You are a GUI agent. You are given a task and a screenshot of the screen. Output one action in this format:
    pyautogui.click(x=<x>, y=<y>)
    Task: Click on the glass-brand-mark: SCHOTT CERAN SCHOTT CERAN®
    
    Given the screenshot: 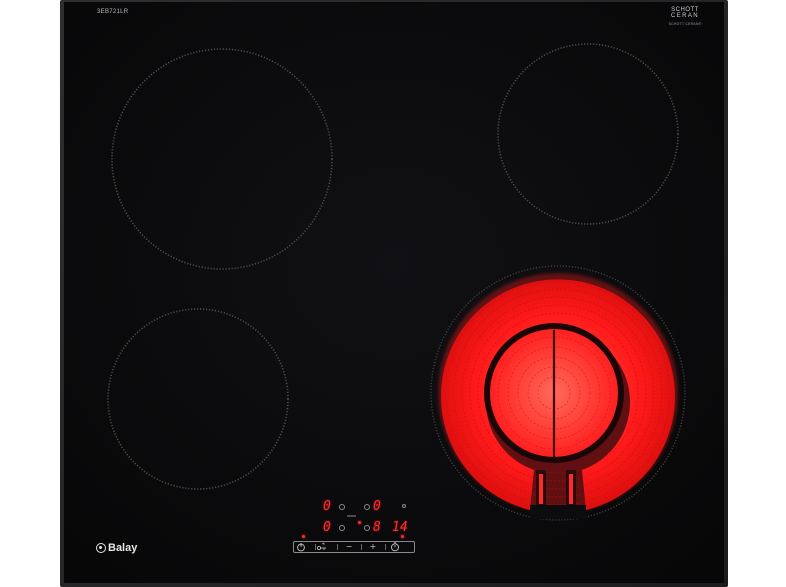 What is the action you would take?
    pyautogui.click(x=685, y=16)
    